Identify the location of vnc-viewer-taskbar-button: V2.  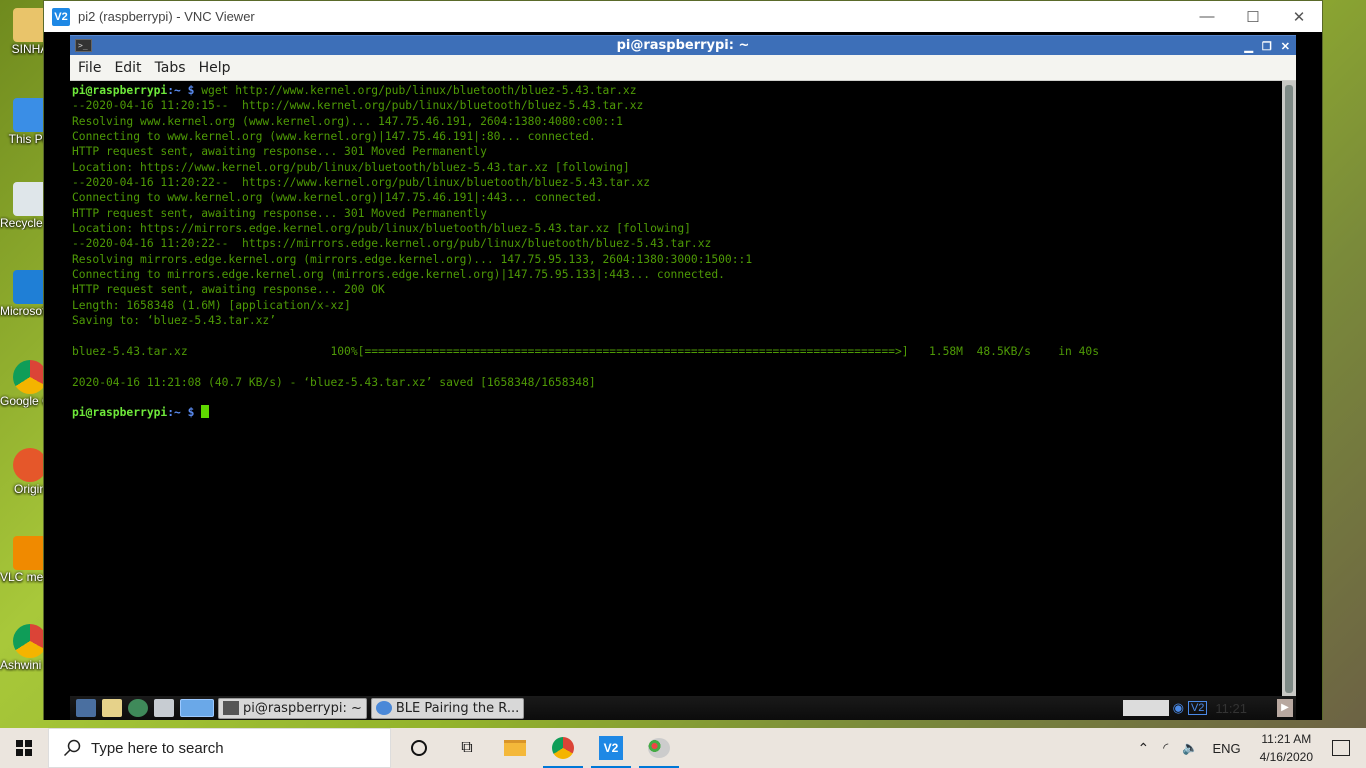
(611, 748).